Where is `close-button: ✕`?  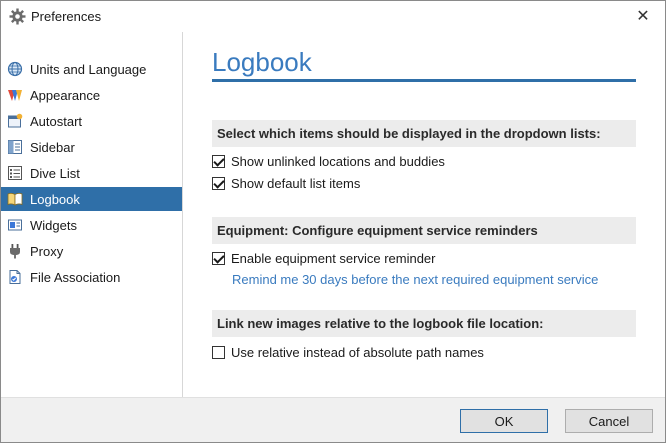 close-button: ✕ is located at coordinates (643, 16).